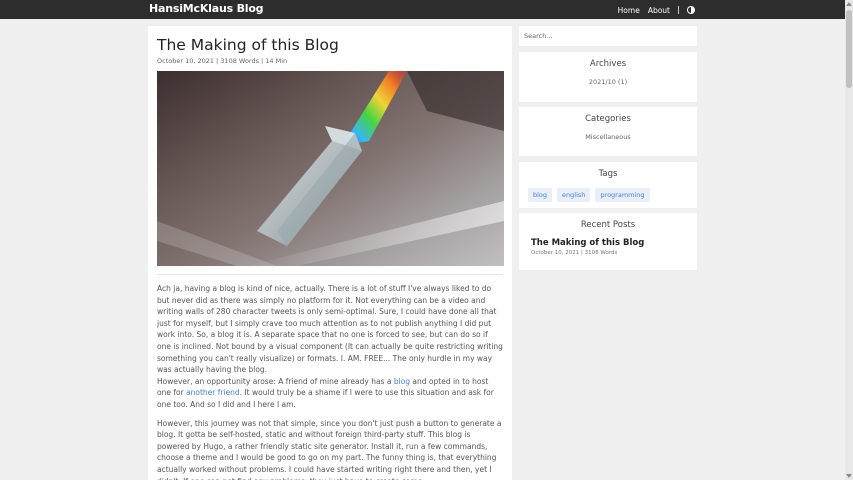  What do you see at coordinates (276, 61) in the screenshot?
I see `post-read-time: 14 Min` at bounding box center [276, 61].